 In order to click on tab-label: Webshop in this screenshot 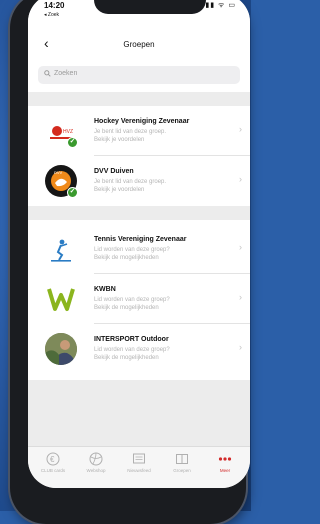, I will do `click(96, 470)`.